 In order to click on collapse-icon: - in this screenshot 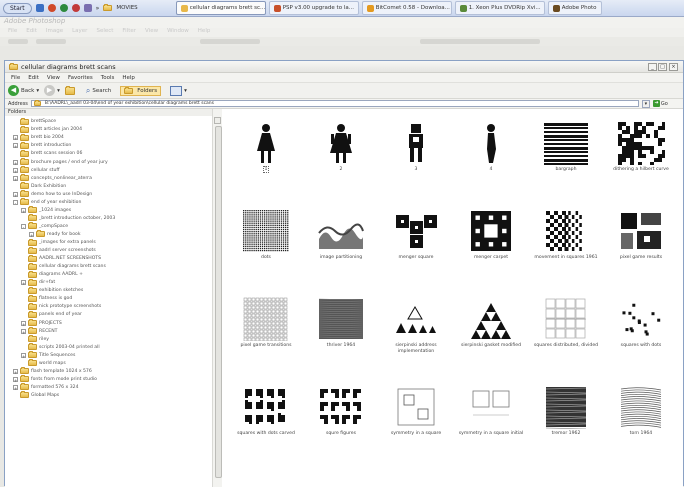, I will do `click(15, 202)`.